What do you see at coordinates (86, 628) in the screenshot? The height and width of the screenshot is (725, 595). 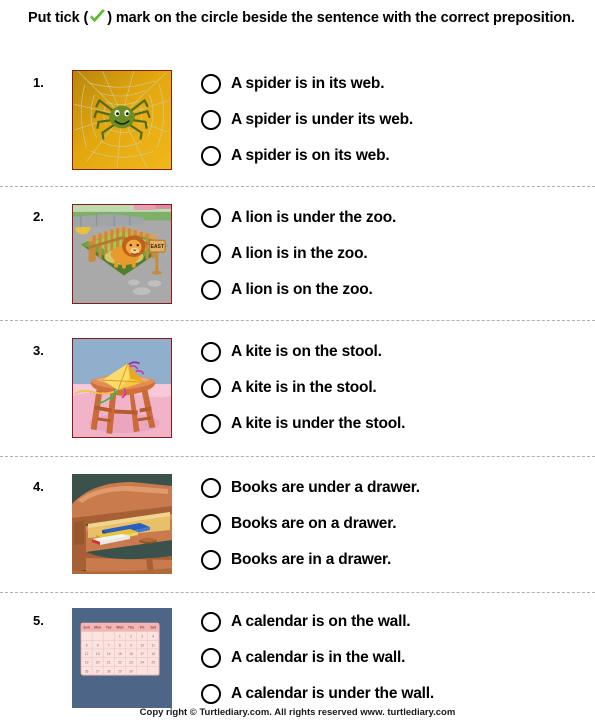 I see `svg-text: Sun` at bounding box center [86, 628].